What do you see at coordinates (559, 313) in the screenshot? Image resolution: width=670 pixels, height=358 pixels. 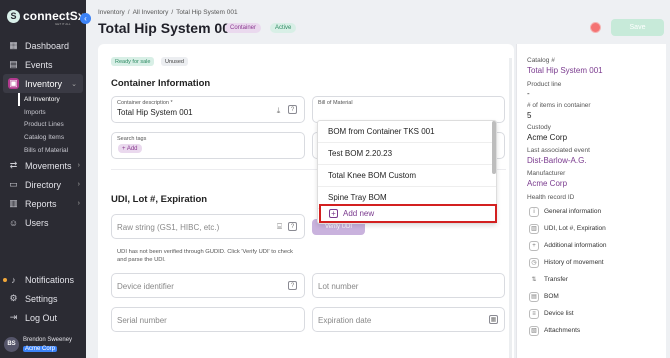 I see `link-label: Device list` at bounding box center [559, 313].